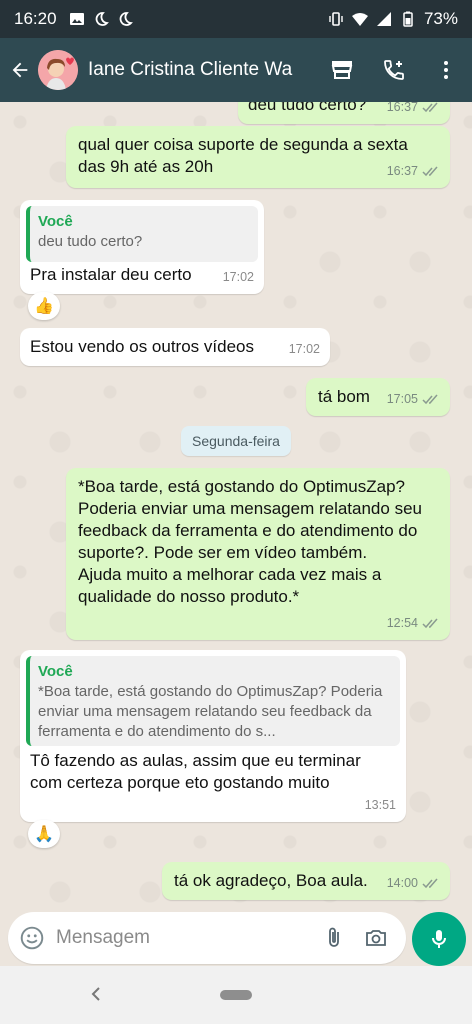 This screenshot has height=1024, width=472. I want to click on store-icon, so click(342, 70).